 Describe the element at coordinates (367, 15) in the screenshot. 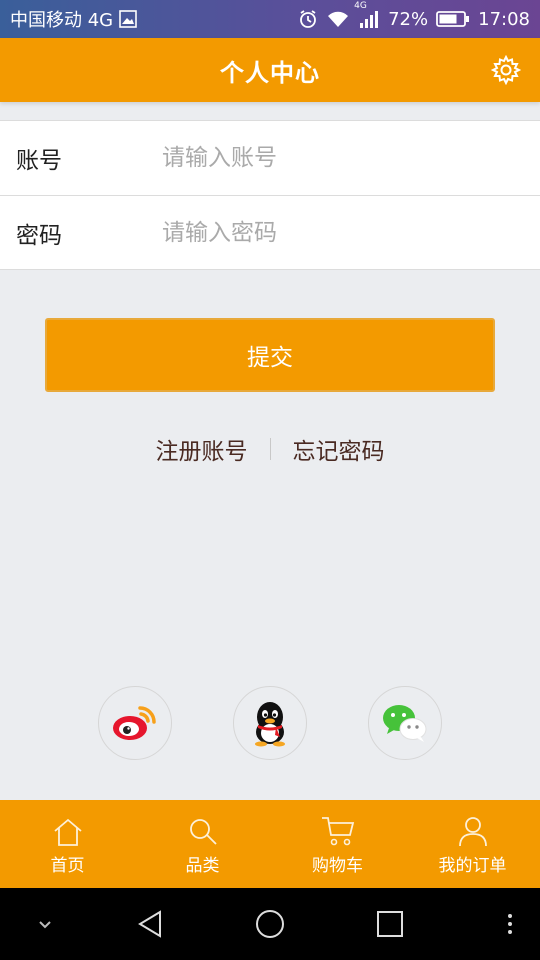

I see `signal-icon: 4G` at that location.